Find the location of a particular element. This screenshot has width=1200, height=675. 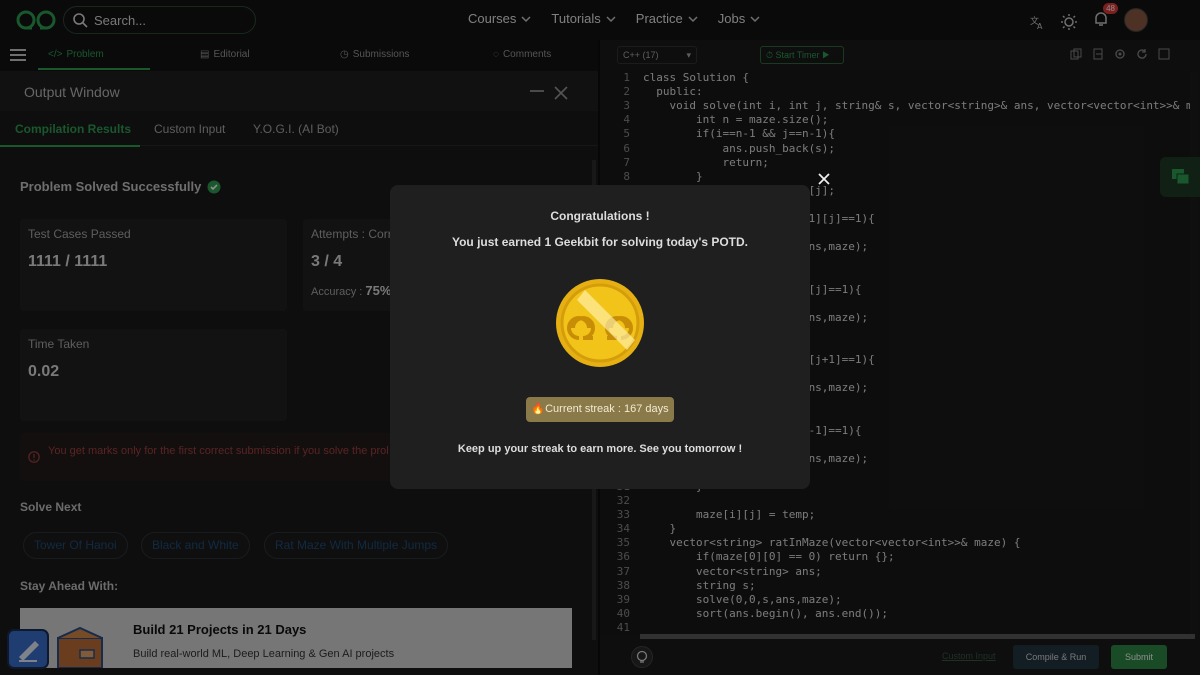

geekbit-coin-icon is located at coordinates (600, 323).